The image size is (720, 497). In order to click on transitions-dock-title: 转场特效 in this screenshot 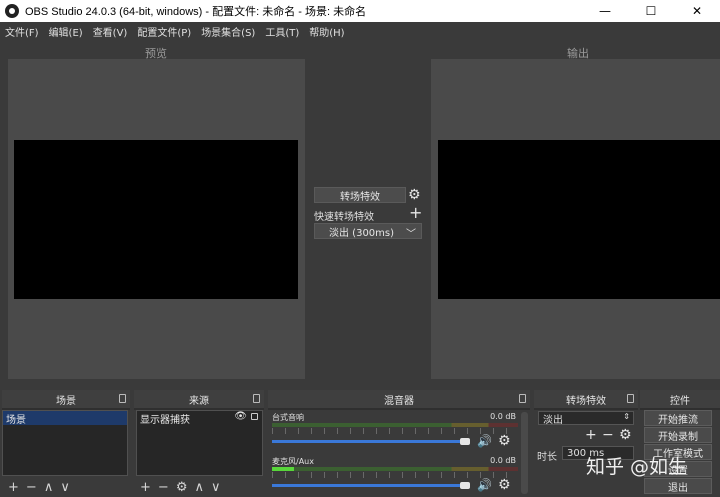, I will do `click(586, 399)`.